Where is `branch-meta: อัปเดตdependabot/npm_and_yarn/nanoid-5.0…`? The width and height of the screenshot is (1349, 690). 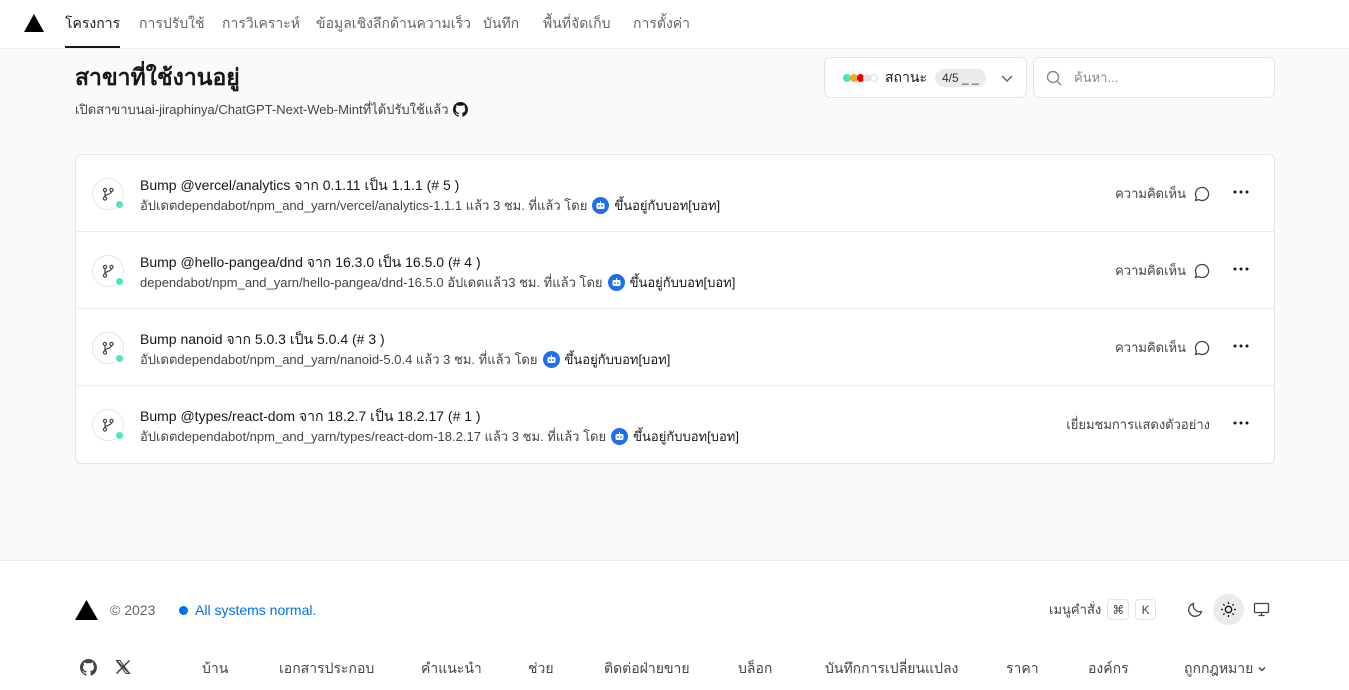
branch-meta: อัปเดตdependabot/npm_and_yarn/nanoid-5.0… is located at coordinates (405, 359).